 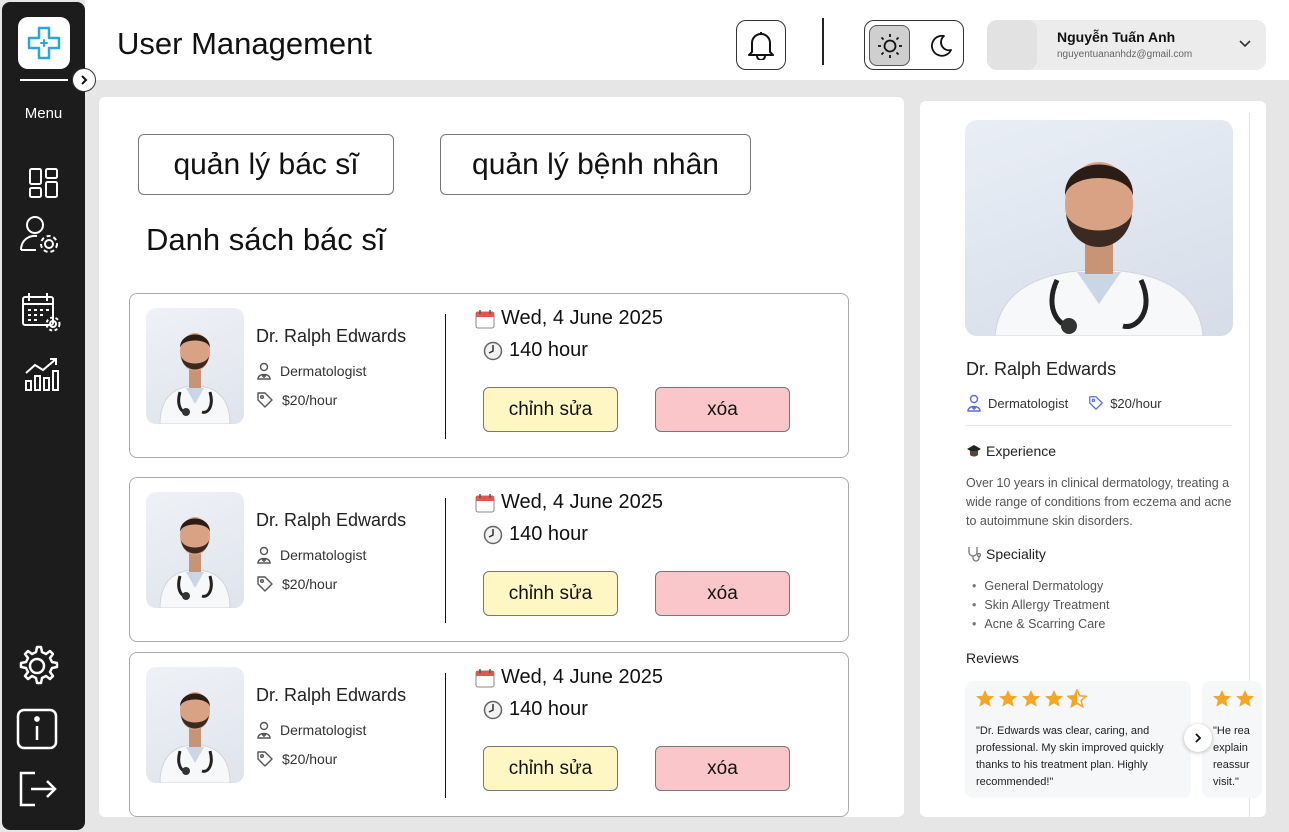 I want to click on logo-divider, so click(x=44, y=80).